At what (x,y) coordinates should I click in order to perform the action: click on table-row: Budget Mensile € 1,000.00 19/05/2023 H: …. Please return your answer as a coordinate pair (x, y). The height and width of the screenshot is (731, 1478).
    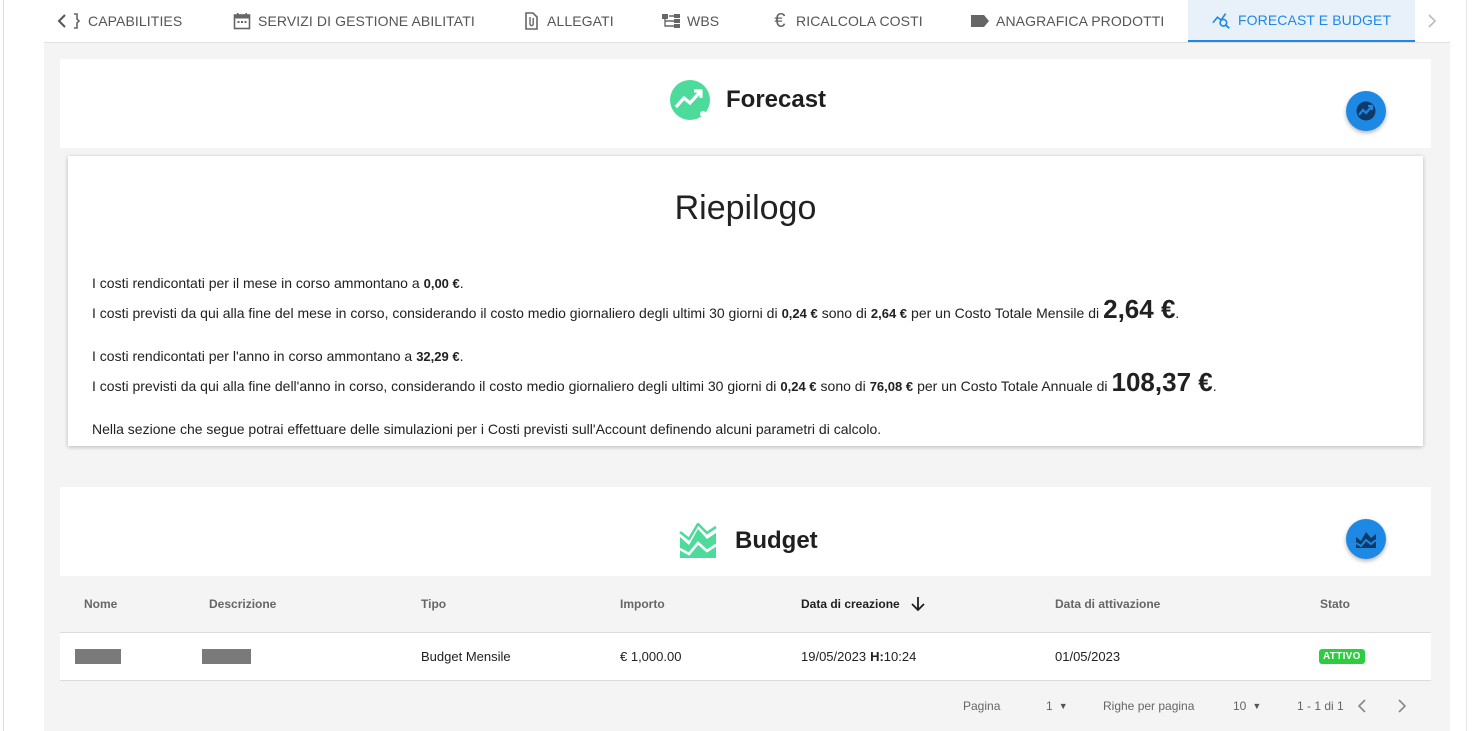
    Looking at the image, I should click on (745, 657).